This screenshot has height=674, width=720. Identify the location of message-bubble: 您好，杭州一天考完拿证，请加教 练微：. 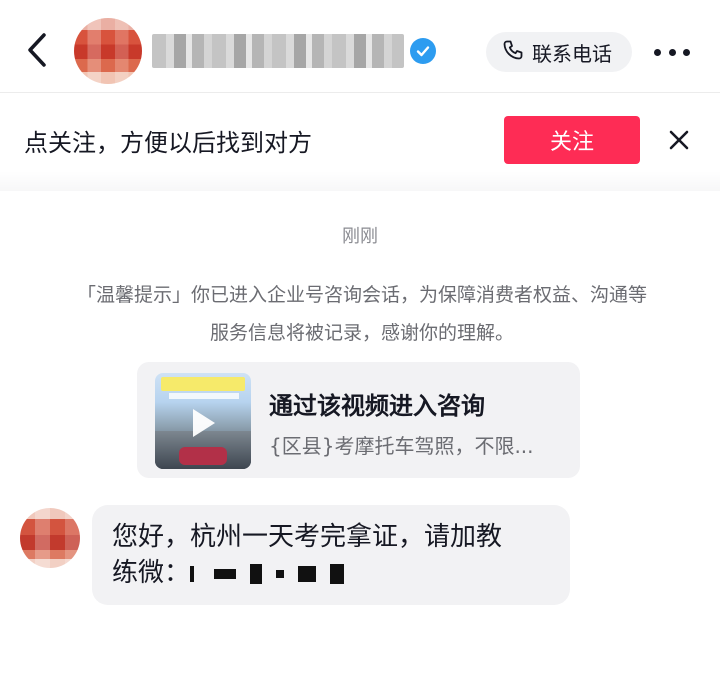
(331, 555).